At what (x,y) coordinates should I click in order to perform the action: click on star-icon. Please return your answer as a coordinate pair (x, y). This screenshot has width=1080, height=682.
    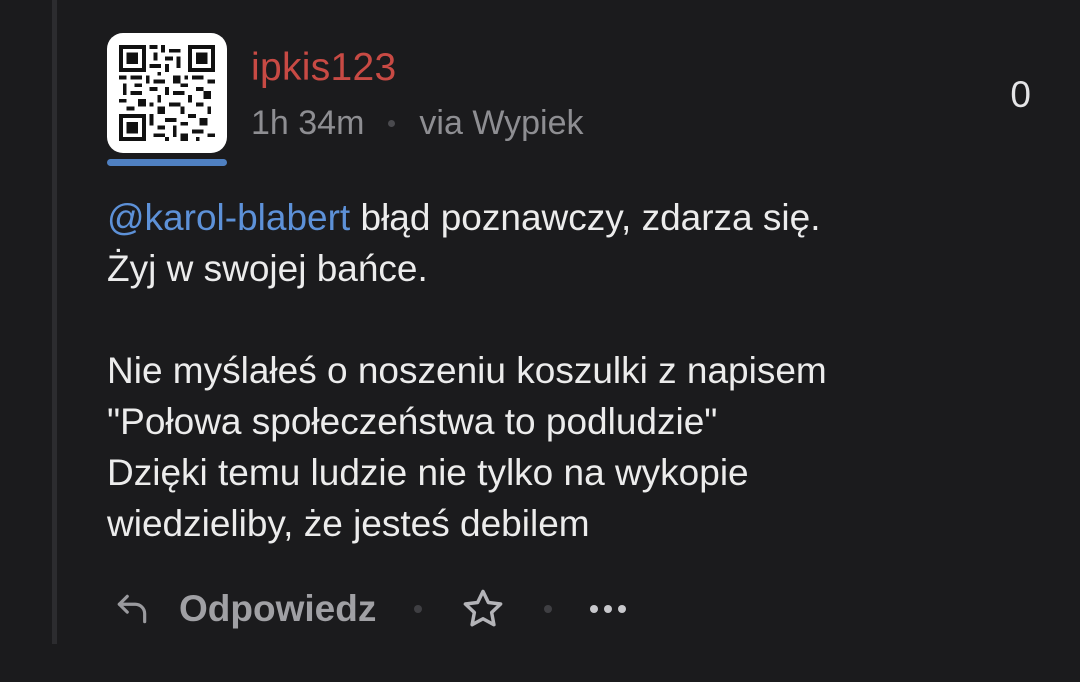
    Looking at the image, I should click on (483, 609).